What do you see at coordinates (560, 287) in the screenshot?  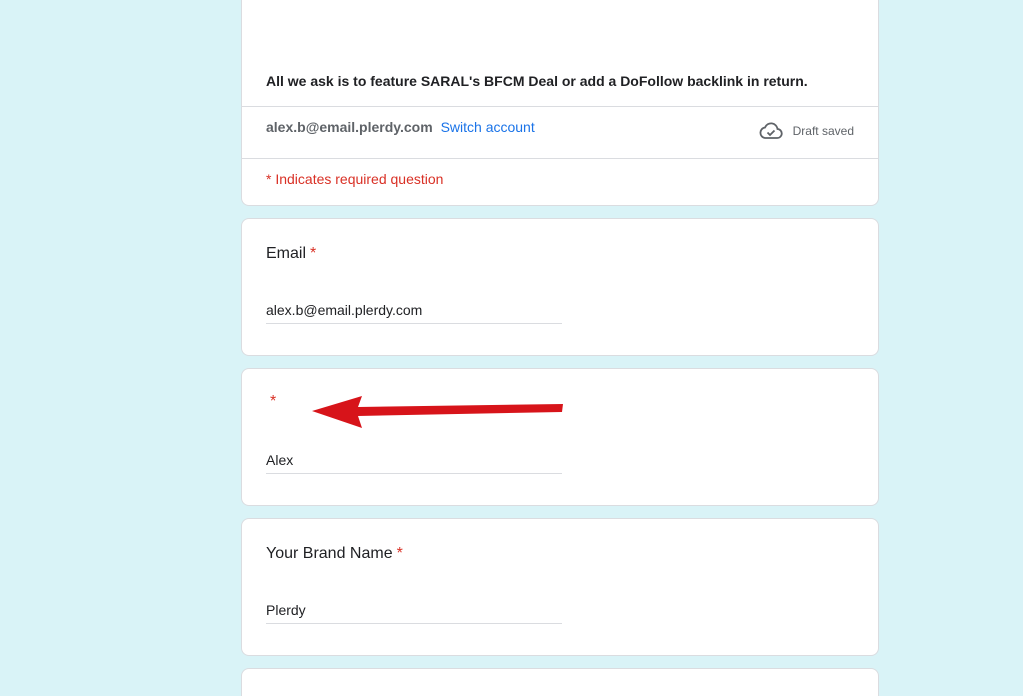 I see `question-card-email: Email *` at bounding box center [560, 287].